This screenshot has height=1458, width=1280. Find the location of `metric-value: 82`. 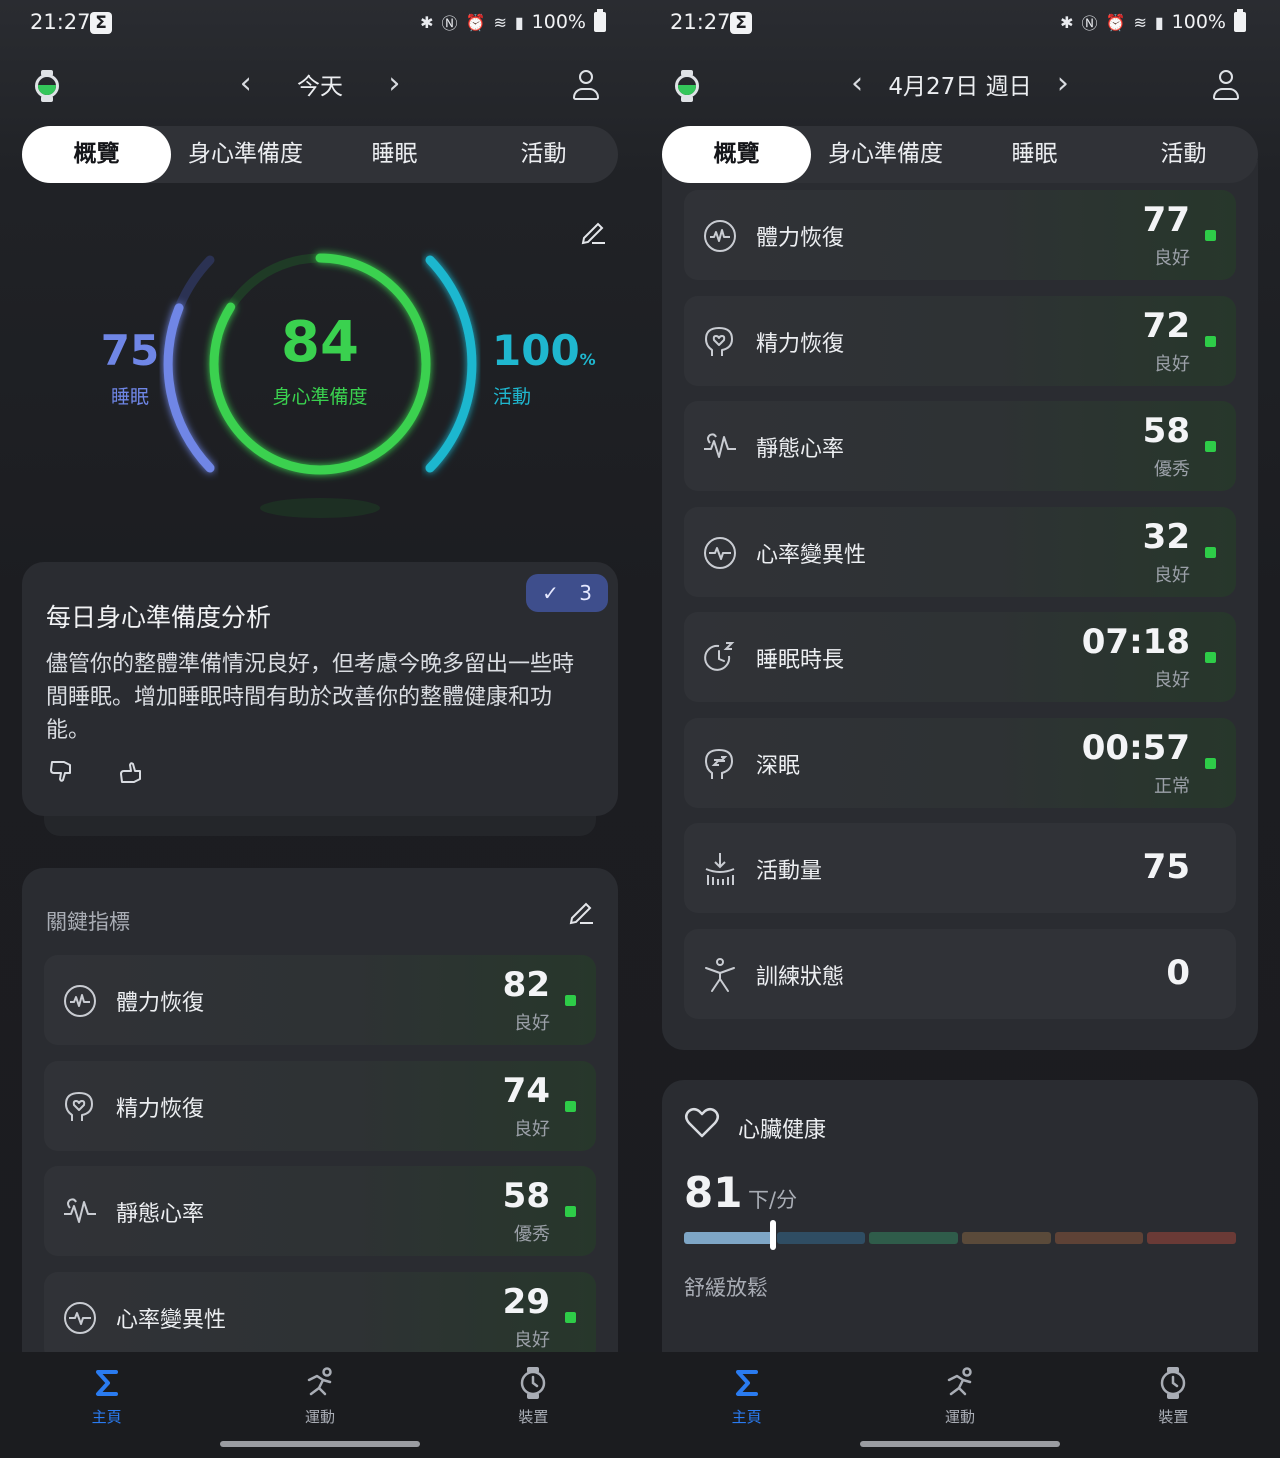

metric-value: 82 is located at coordinates (526, 985).